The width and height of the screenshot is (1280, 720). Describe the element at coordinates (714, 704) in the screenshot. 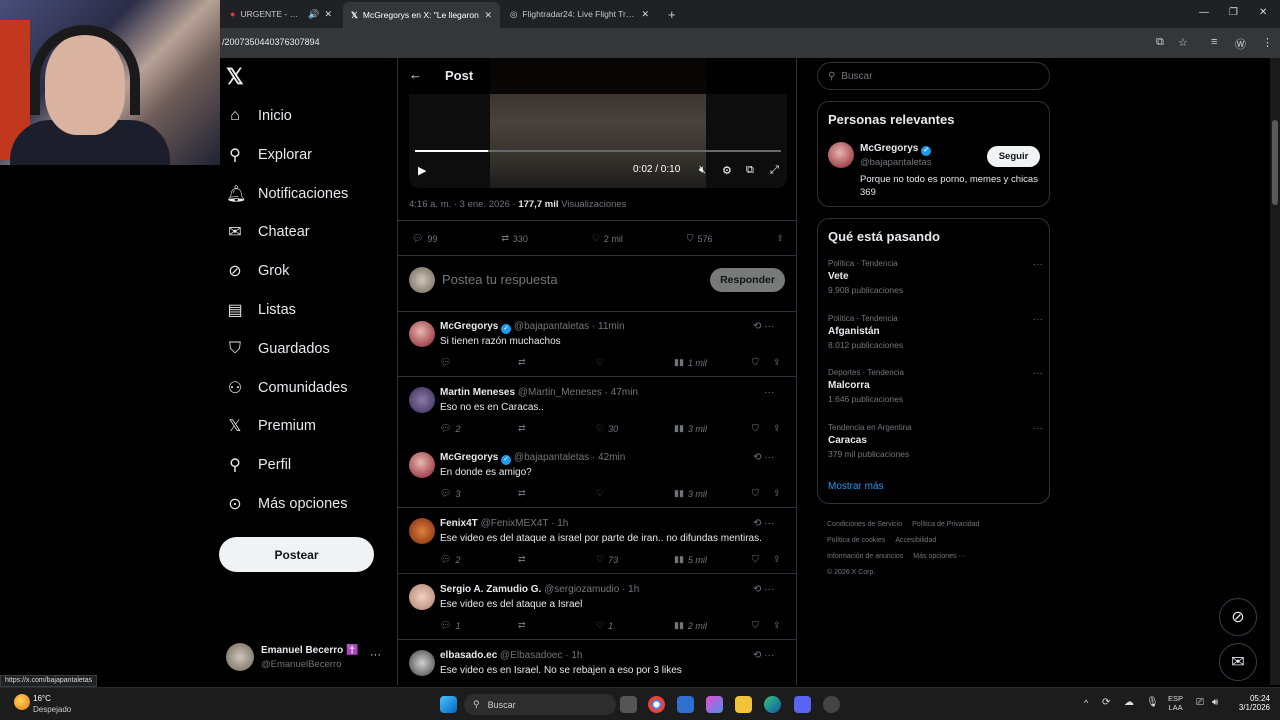

I see `copilot-icon` at that location.